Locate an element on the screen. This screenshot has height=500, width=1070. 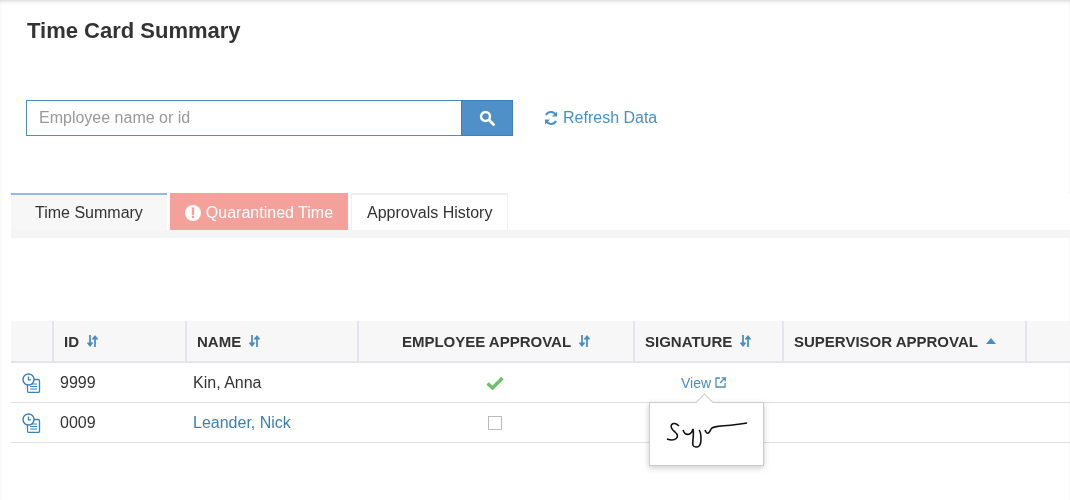
id-cell-text: 0009 is located at coordinates (78, 422).